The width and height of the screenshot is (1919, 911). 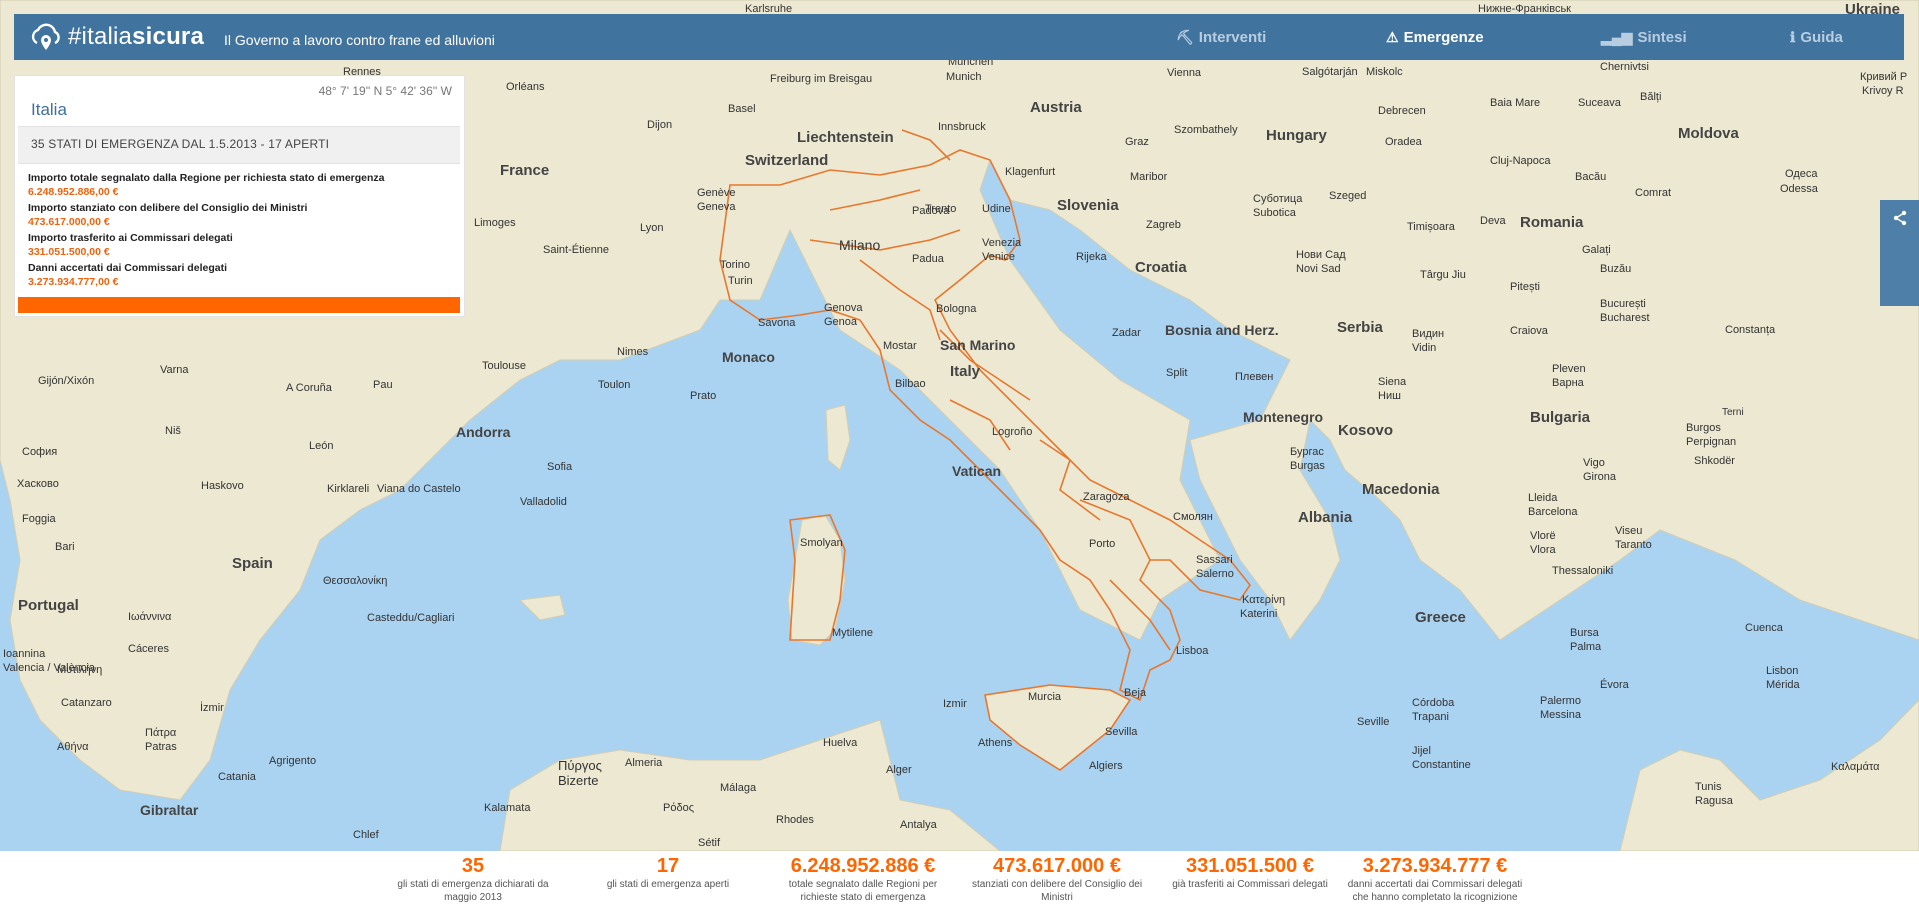 What do you see at coordinates (1624, 67) in the screenshot?
I see `city-label: Chernivtsi` at bounding box center [1624, 67].